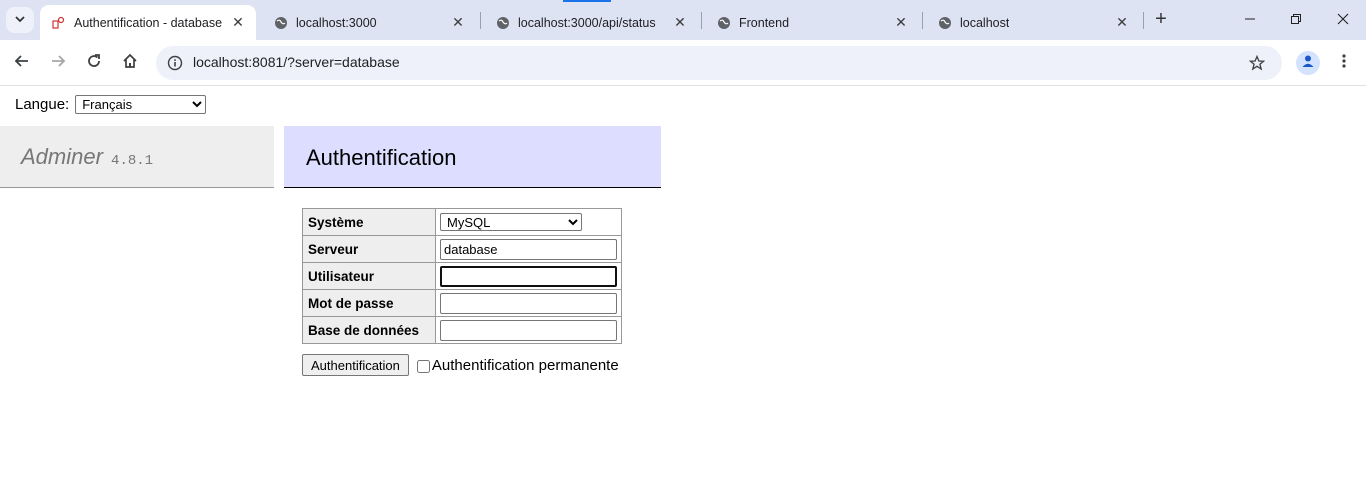 This screenshot has width=1366, height=493. Describe the element at coordinates (472, 157) in the screenshot. I see `content-header: Authentification` at that location.